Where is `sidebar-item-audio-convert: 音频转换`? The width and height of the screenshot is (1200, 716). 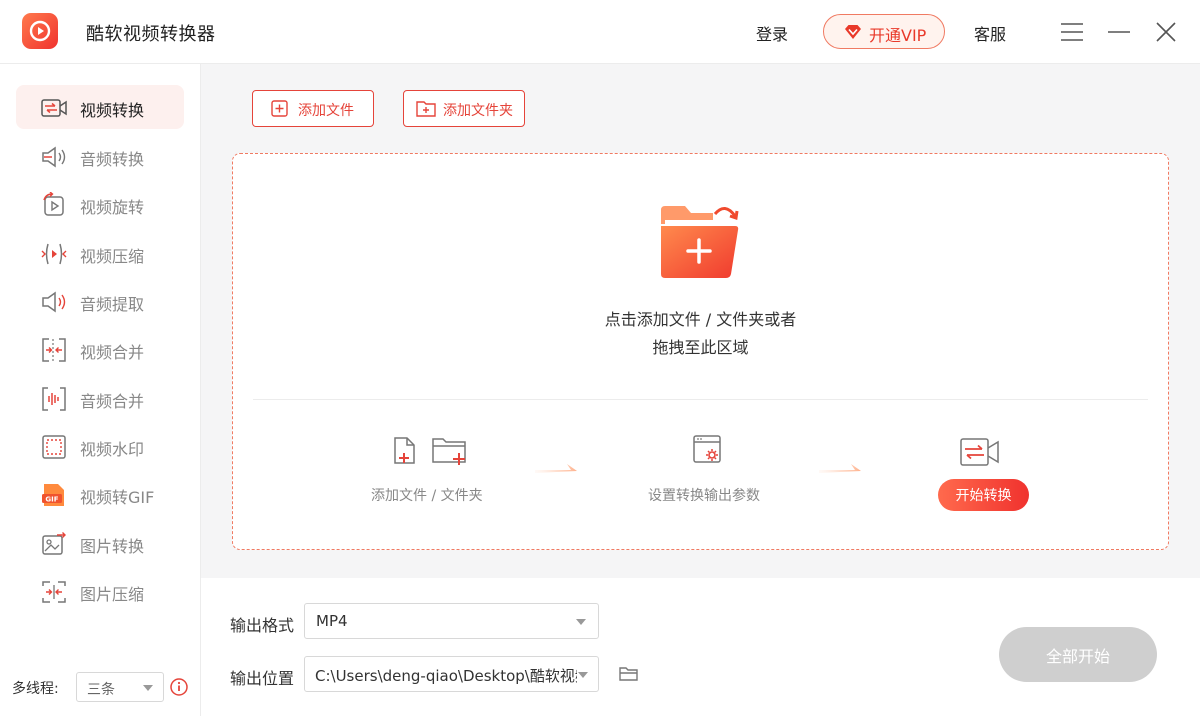 sidebar-item-audio-convert: 音频转换 is located at coordinates (100, 156).